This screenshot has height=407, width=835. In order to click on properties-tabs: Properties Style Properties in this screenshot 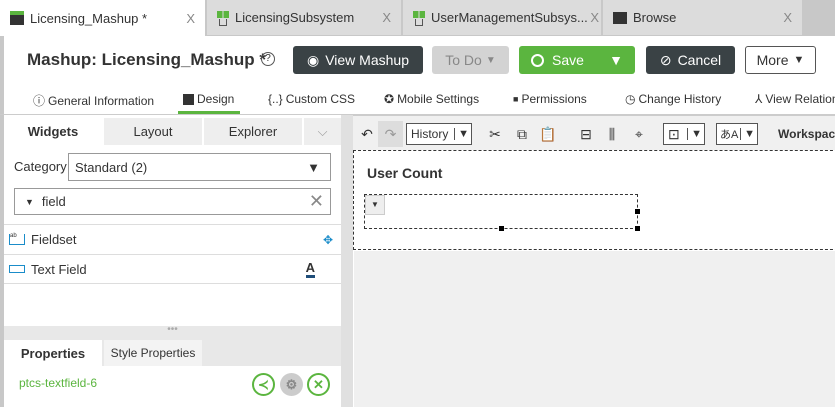, I will do `click(172, 353)`.